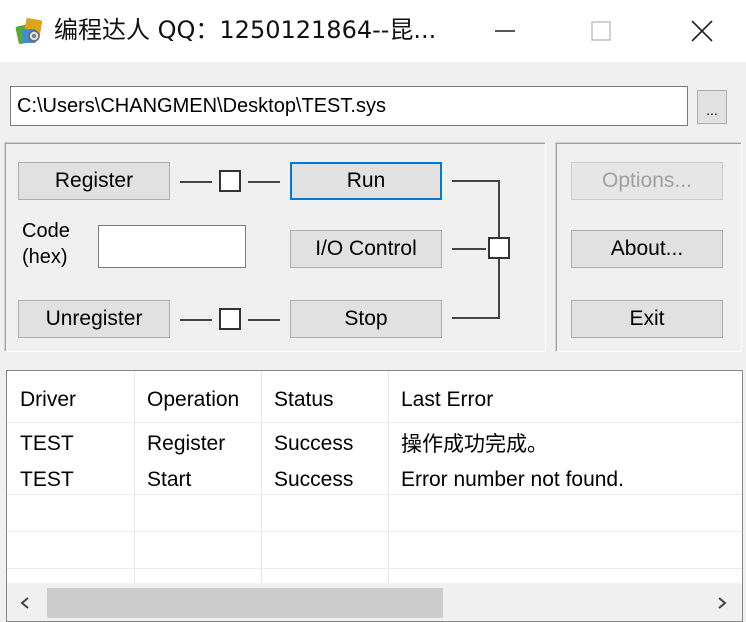 The image size is (746, 622). Describe the element at coordinates (30, 31) in the screenshot. I see `app-icon` at that location.